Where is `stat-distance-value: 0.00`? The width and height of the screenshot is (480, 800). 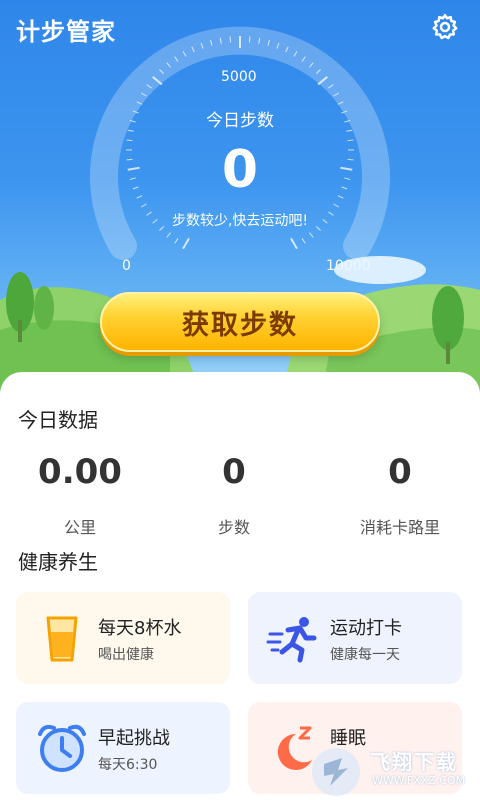 stat-distance-value: 0.00 is located at coordinates (80, 472).